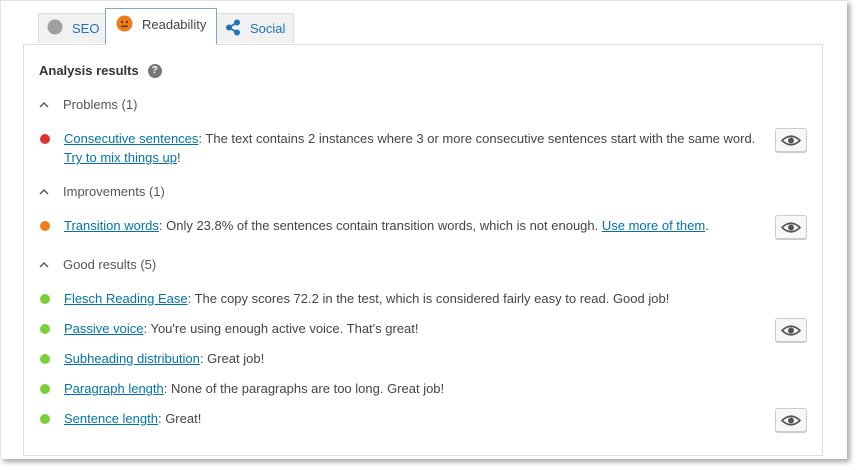 The height and width of the screenshot is (470, 860). Describe the element at coordinates (45, 226) in the screenshot. I see `improvement-bullet-icon` at that location.